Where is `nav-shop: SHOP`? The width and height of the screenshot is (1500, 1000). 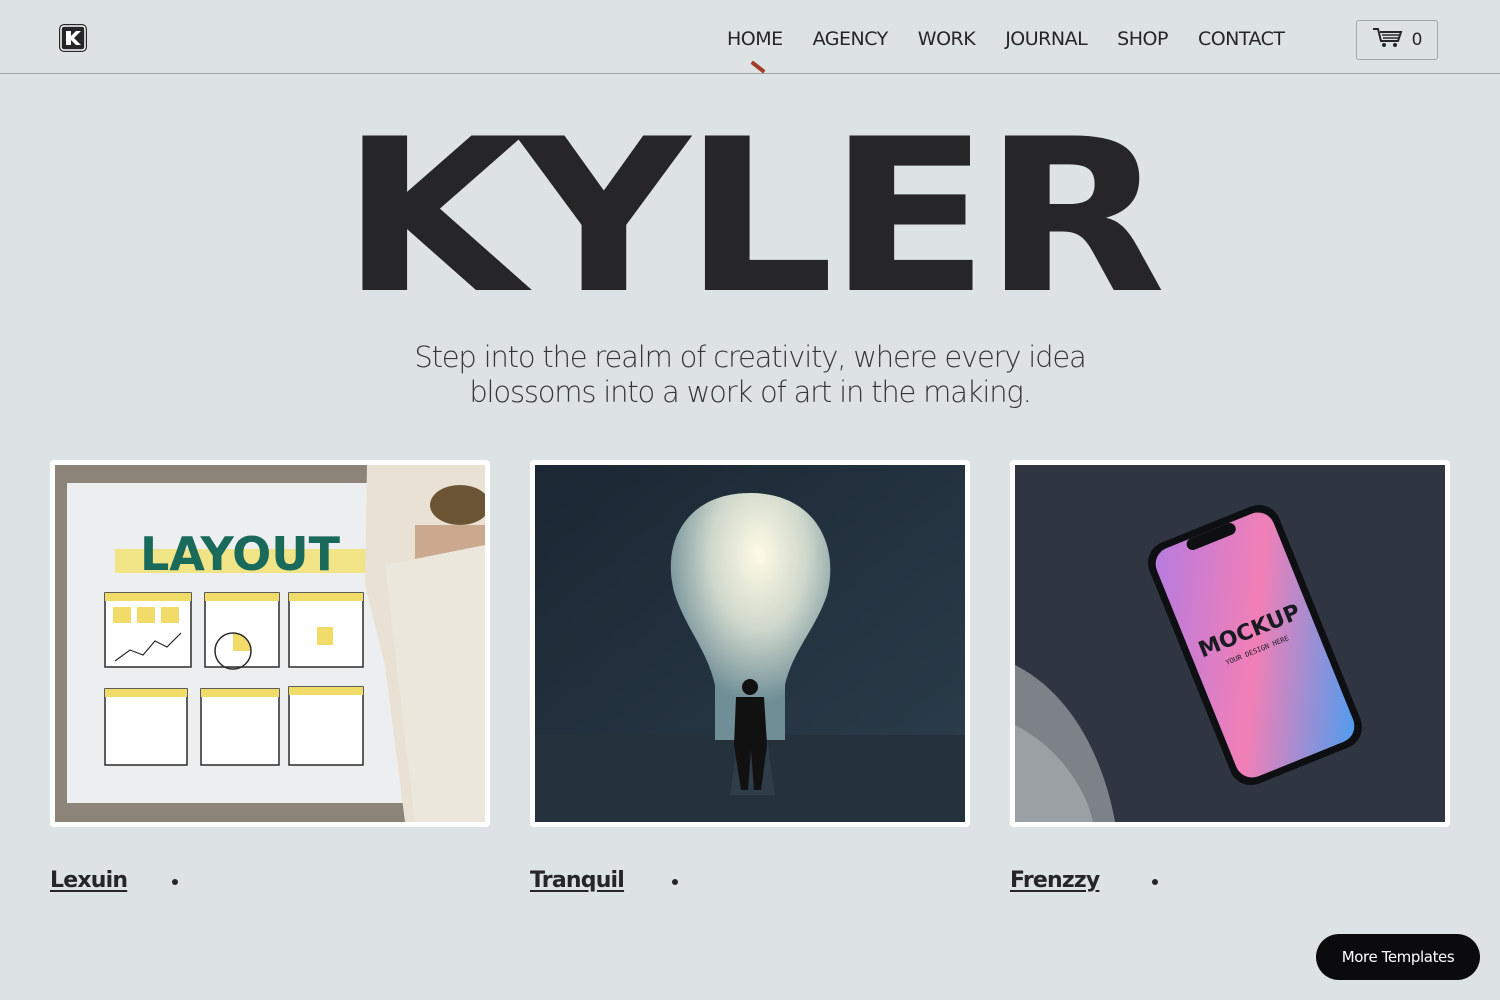 nav-shop: SHOP is located at coordinates (1142, 39).